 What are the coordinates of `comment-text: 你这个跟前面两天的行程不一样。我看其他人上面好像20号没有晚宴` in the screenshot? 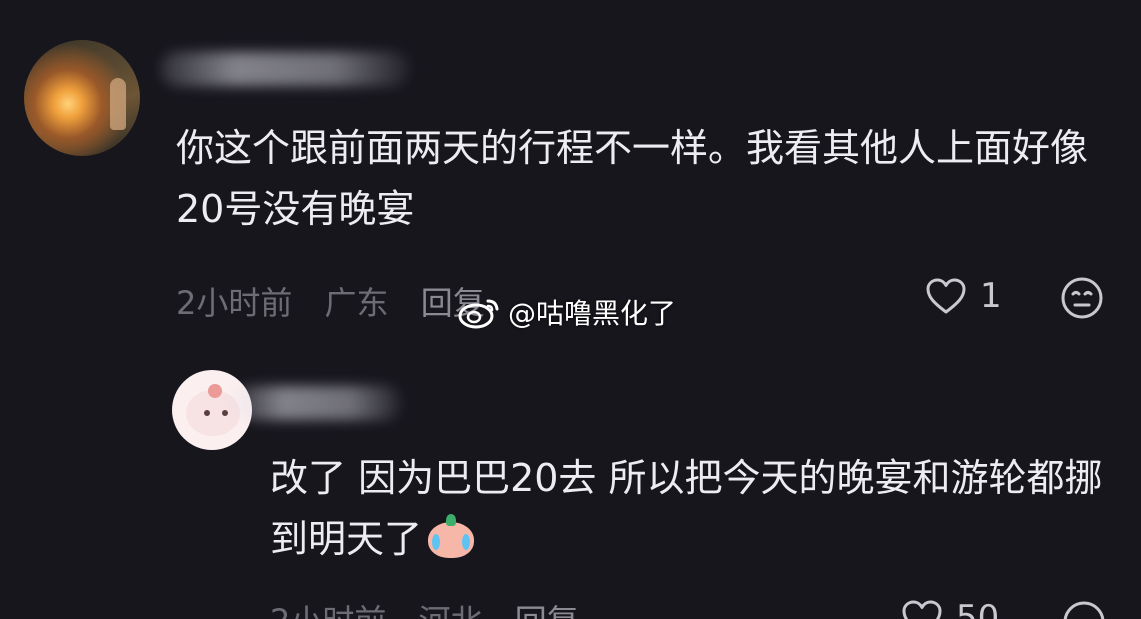 It's located at (632, 178).